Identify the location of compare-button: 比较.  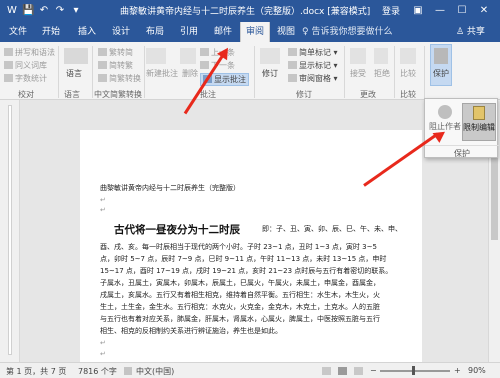
(408, 73).